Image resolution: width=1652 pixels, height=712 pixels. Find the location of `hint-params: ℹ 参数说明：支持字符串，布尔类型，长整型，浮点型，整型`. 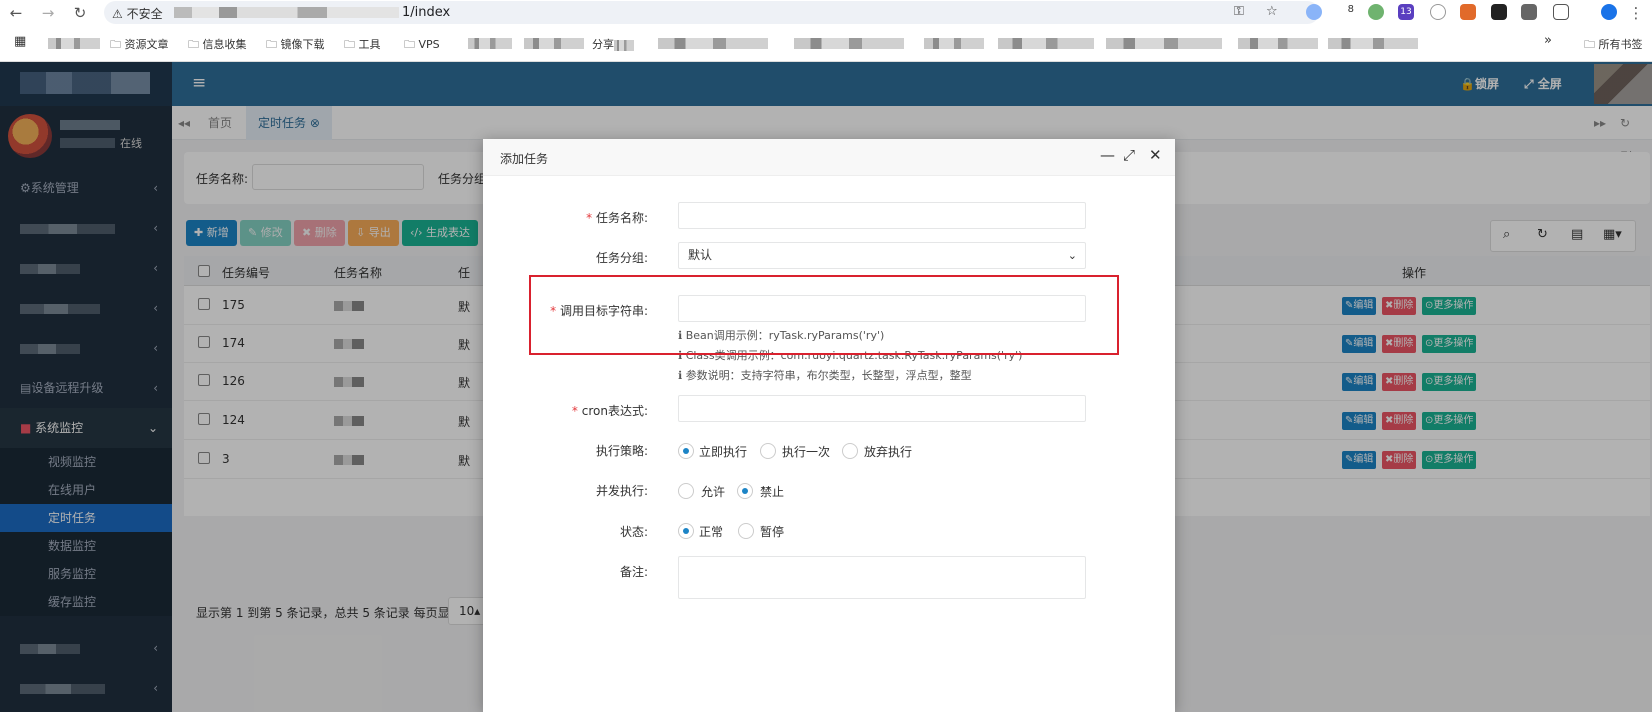

hint-params: ℹ 参数说明：支持字符串，布尔类型，长整型，浮点型，整型 is located at coordinates (825, 375).